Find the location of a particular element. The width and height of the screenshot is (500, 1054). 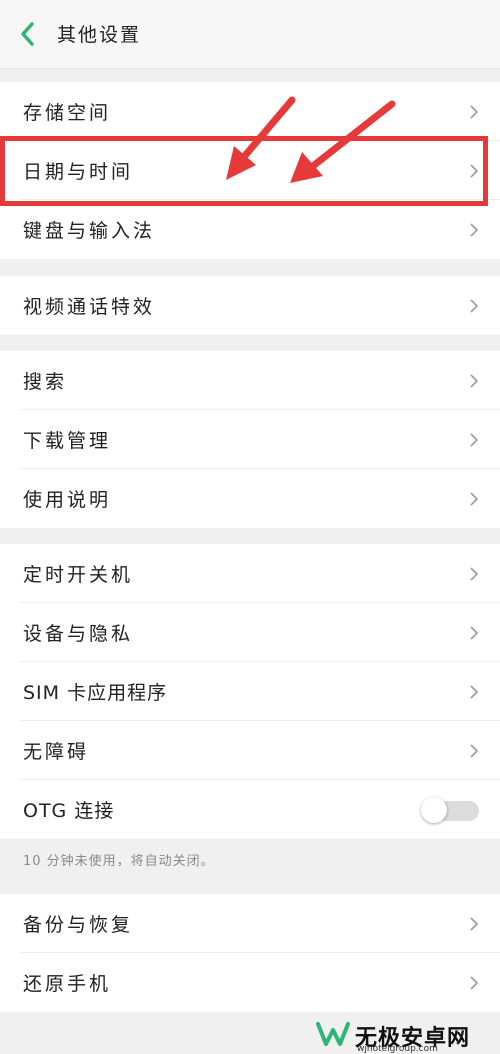

settings-item-label: 搜索 is located at coordinates (45, 382).